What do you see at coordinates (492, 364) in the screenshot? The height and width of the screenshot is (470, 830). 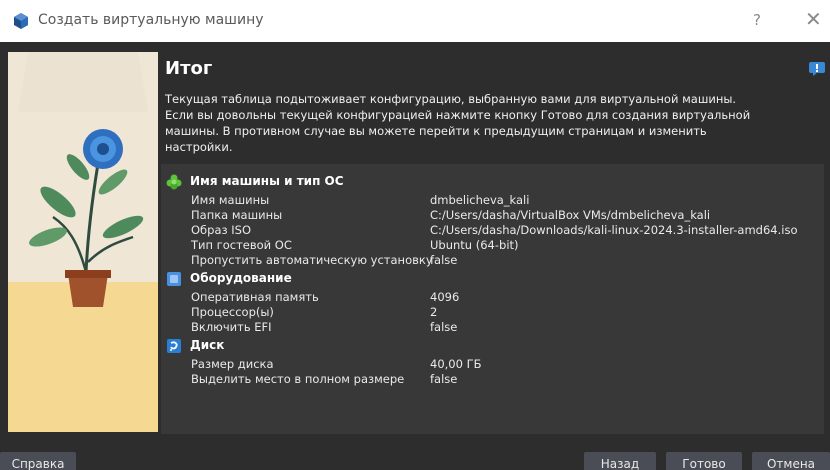 I see `table-row: Размер диска 40,00 ГБ` at bounding box center [492, 364].